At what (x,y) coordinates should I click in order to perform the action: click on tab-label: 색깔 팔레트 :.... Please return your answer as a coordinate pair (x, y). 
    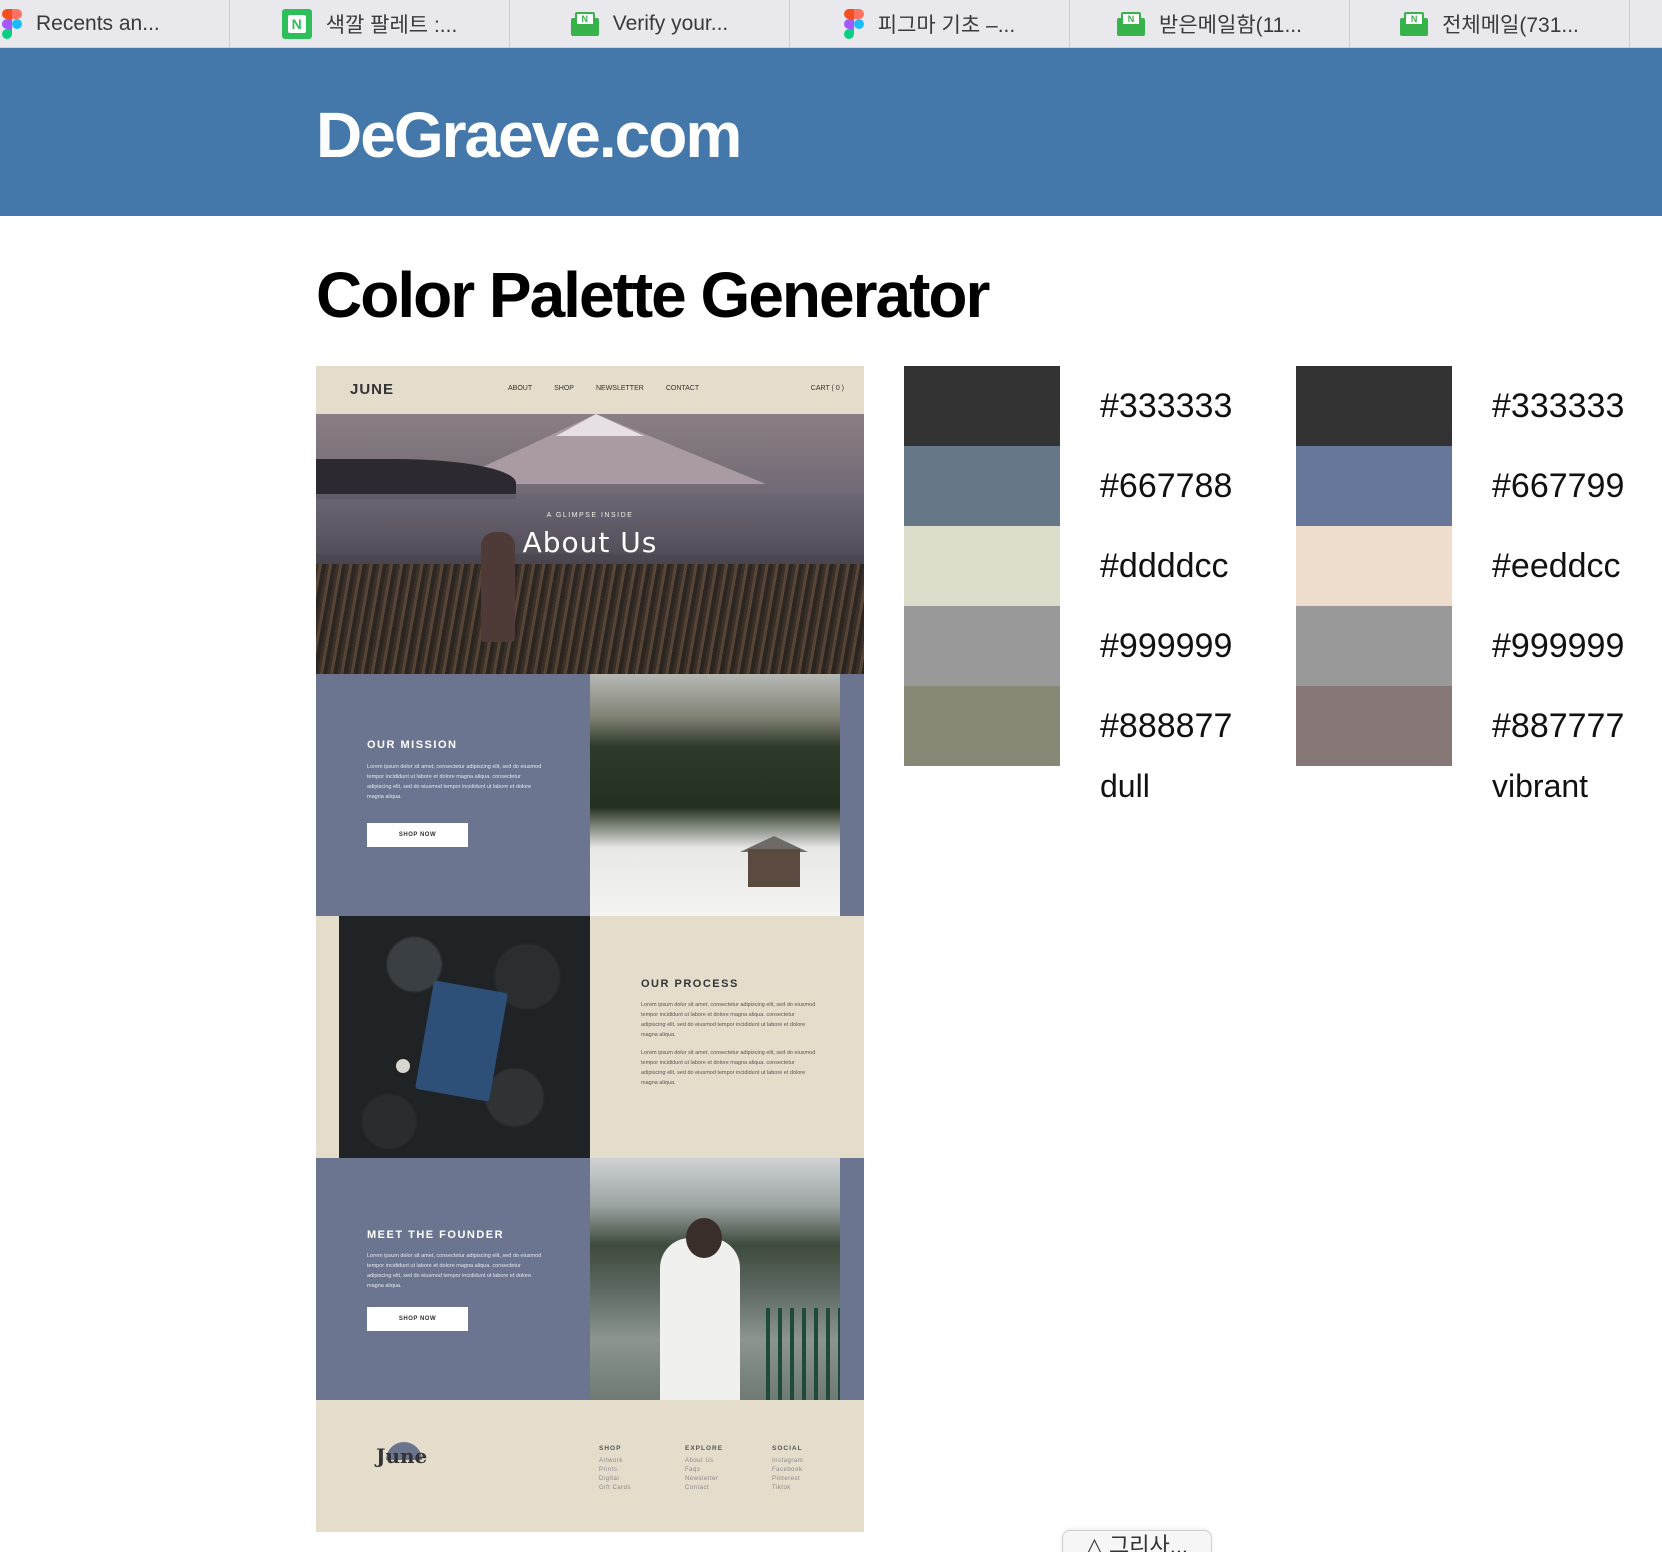
    Looking at the image, I should click on (391, 25).